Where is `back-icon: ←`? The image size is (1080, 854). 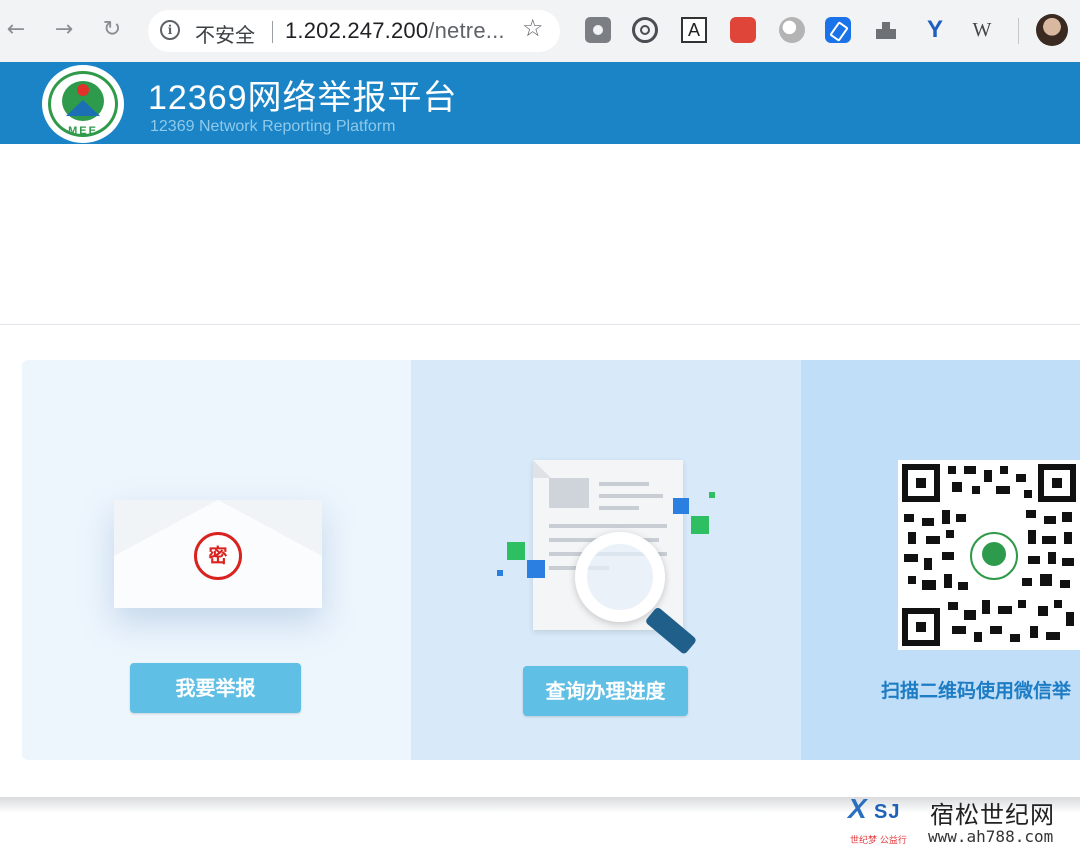
back-icon: ← is located at coordinates (16, 30).